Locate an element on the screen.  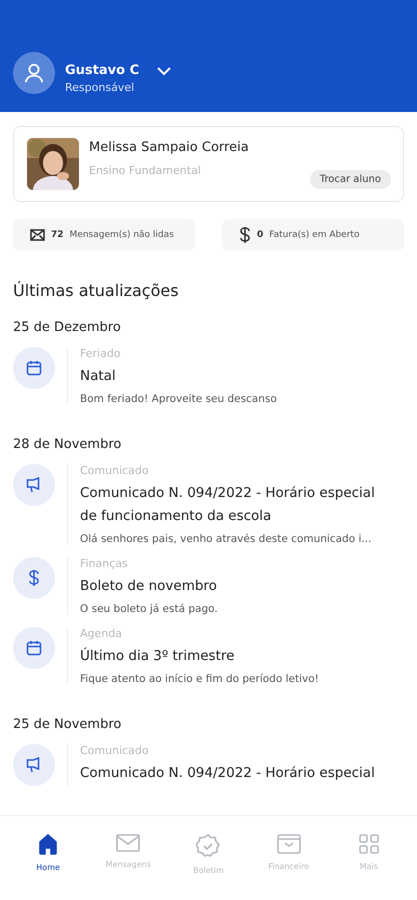
student-name: Melissa Sampaio Correia is located at coordinates (169, 147).